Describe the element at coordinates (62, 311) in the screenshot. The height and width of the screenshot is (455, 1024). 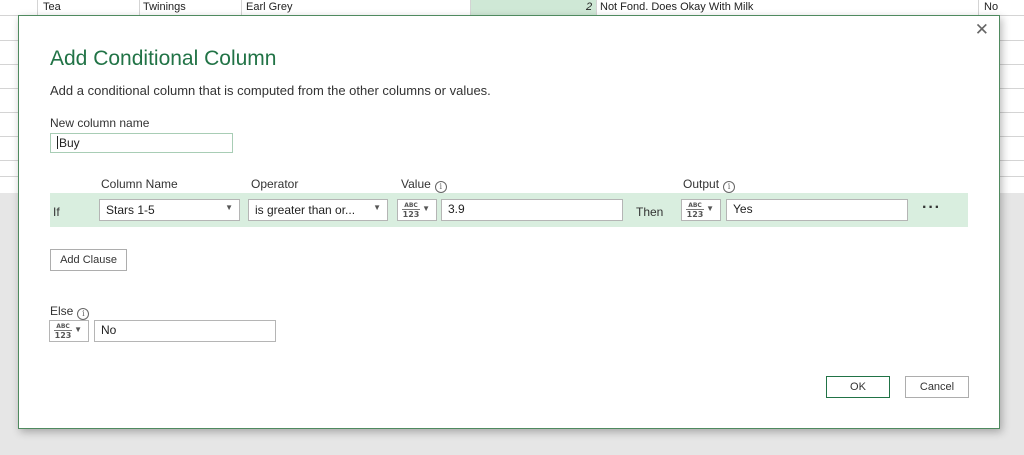
I see `else-label-text: Else` at that location.